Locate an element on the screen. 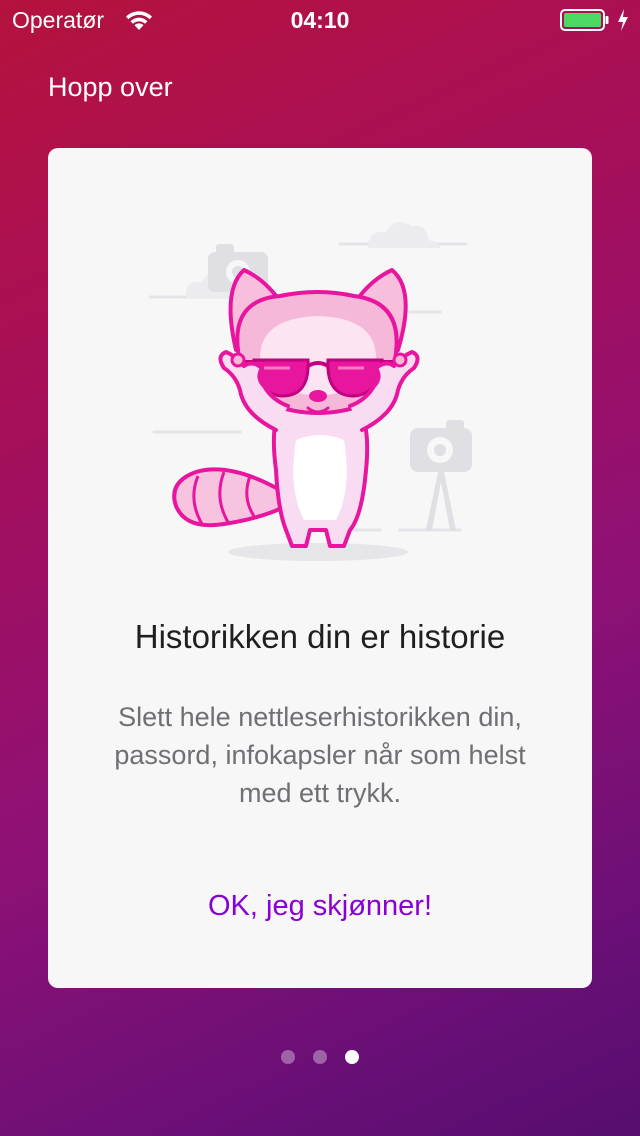 The width and height of the screenshot is (640, 1136). charging-bolt-icon is located at coordinates (623, 20).